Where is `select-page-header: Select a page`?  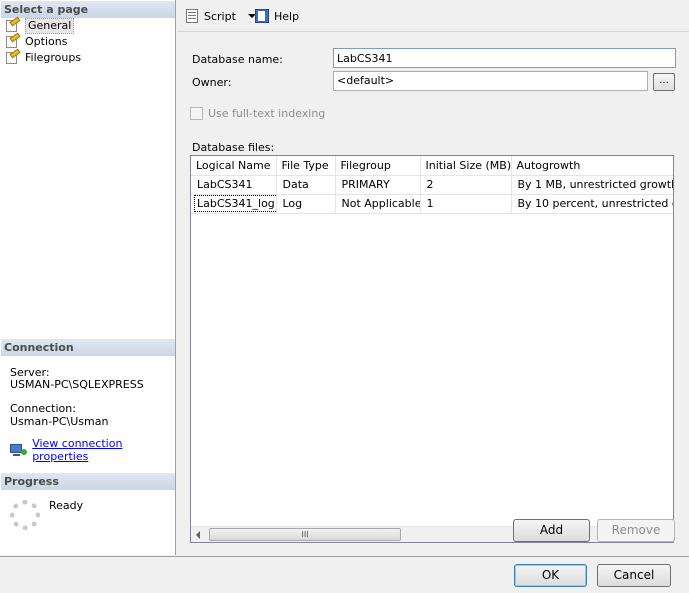 select-page-header: Select a page is located at coordinates (88, 9).